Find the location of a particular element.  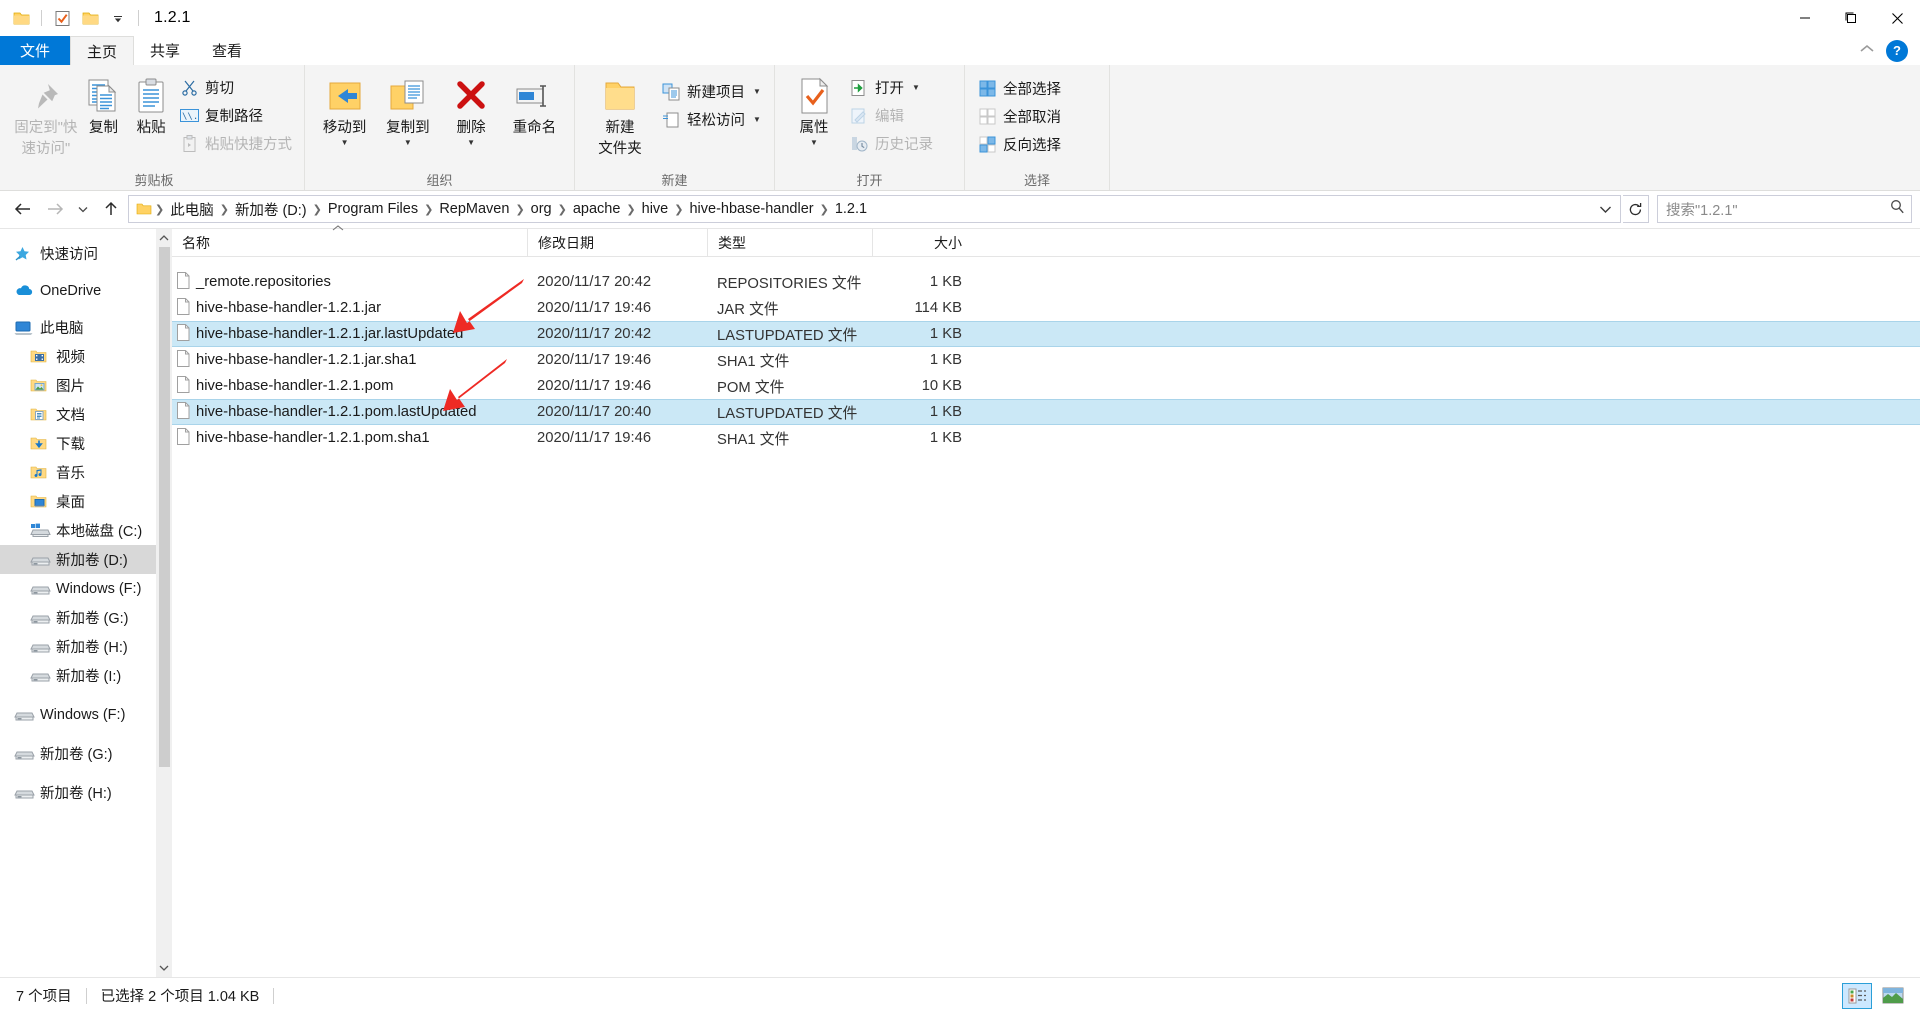

open-caret-icon: ▼ is located at coordinates (916, 87).